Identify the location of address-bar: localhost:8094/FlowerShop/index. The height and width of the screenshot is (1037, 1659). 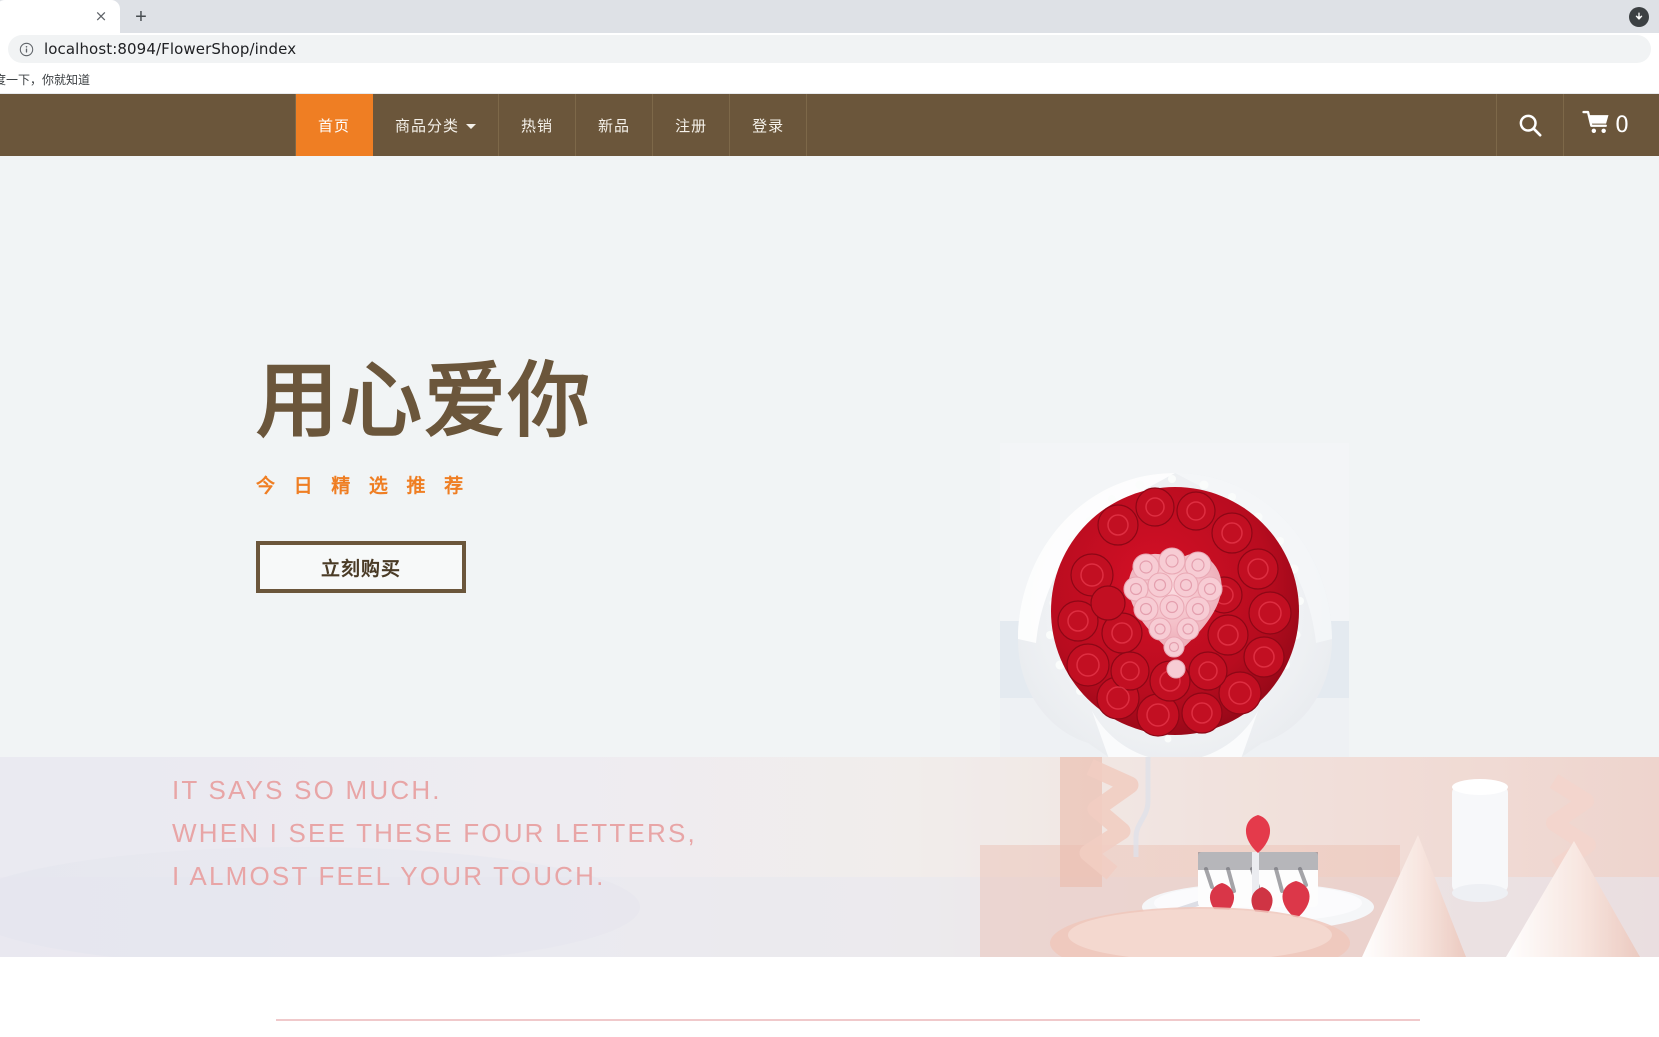
(829, 49).